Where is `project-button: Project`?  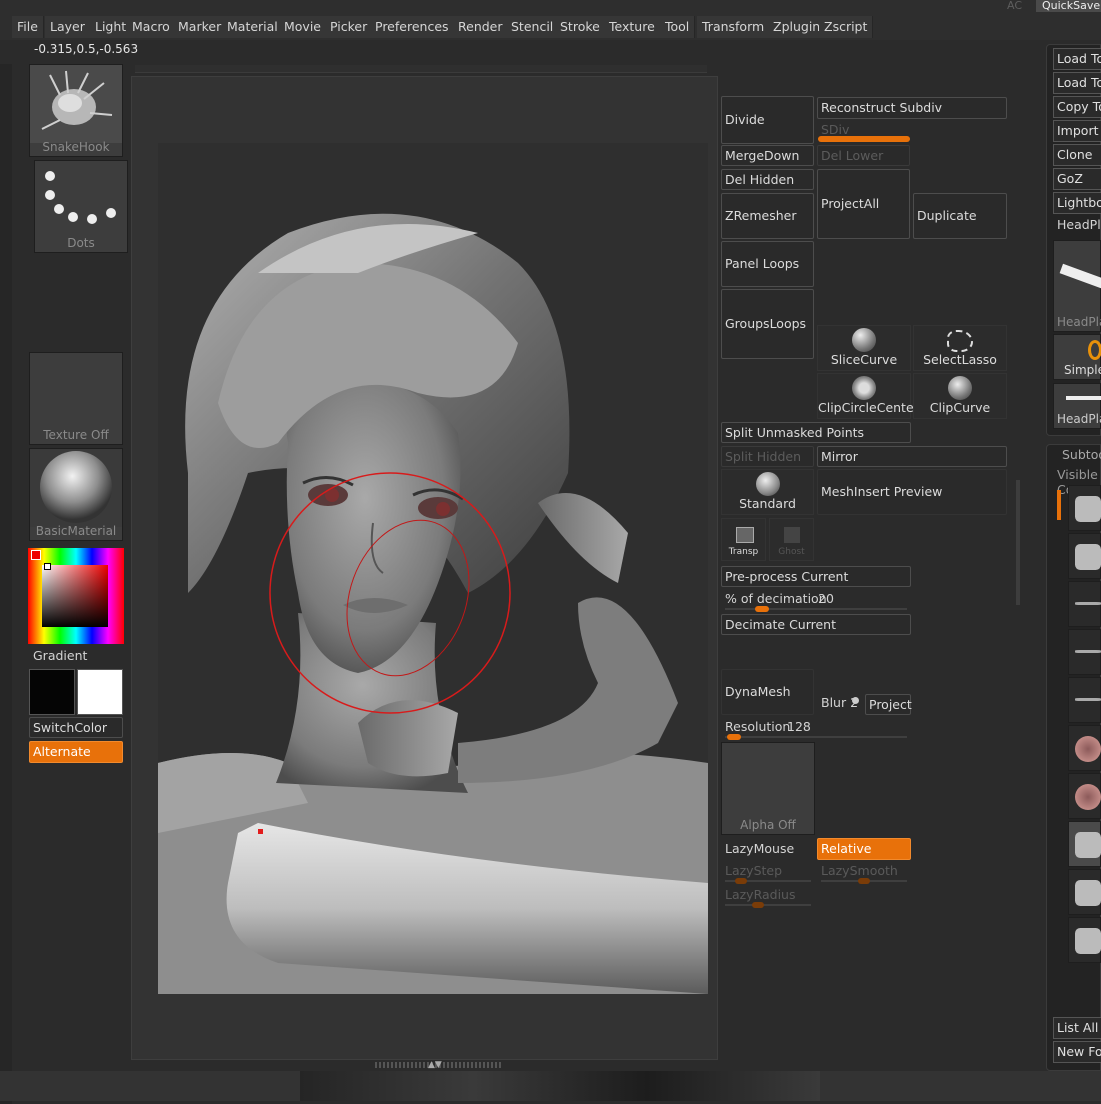 project-button: Project is located at coordinates (888, 704).